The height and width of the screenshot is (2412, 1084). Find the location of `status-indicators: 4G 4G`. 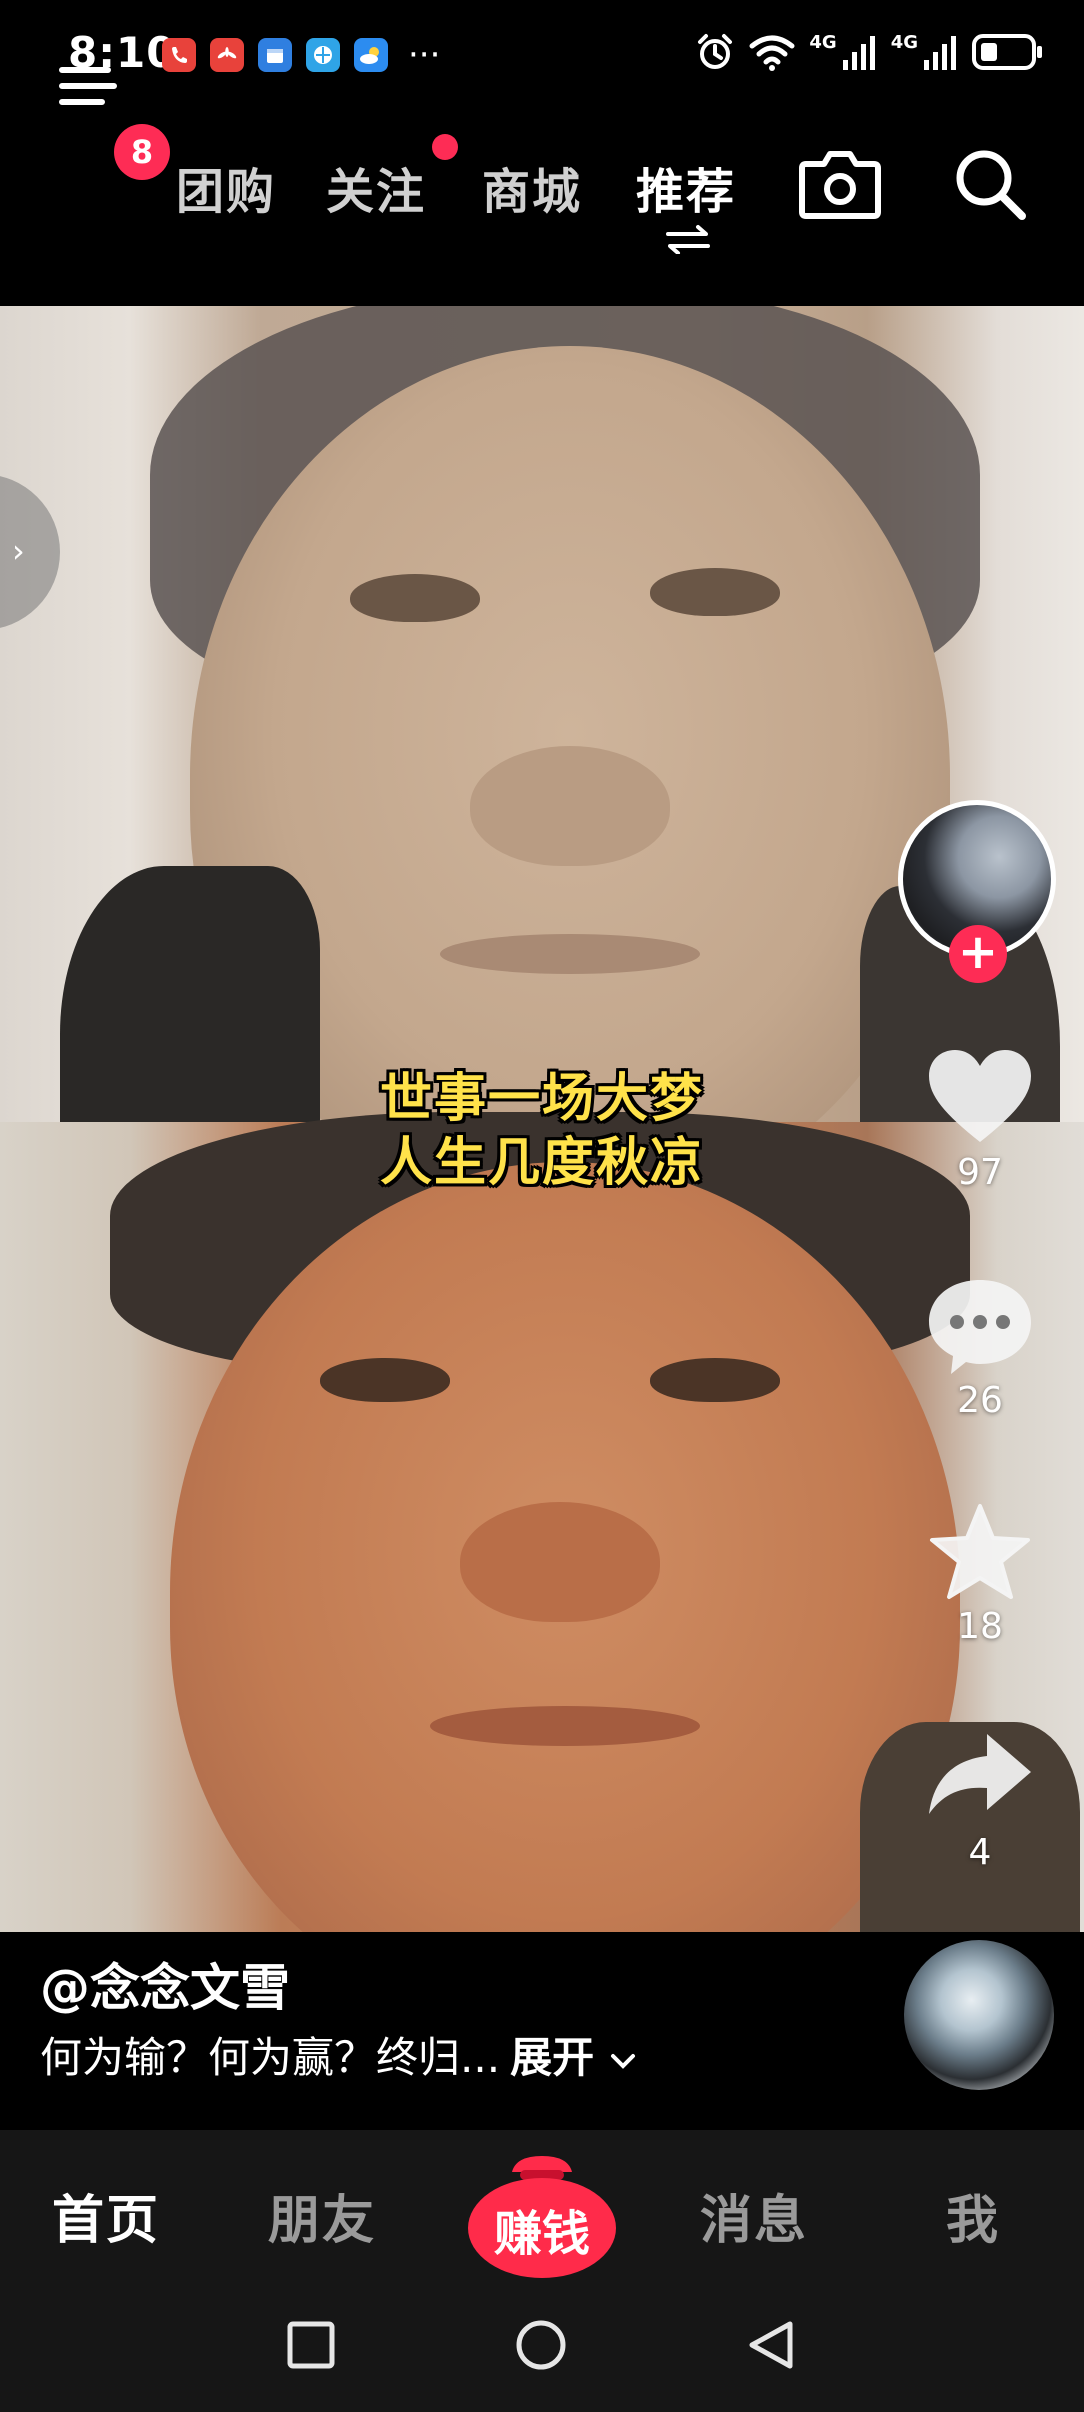

status-indicators: 4G 4G is located at coordinates (869, 52).